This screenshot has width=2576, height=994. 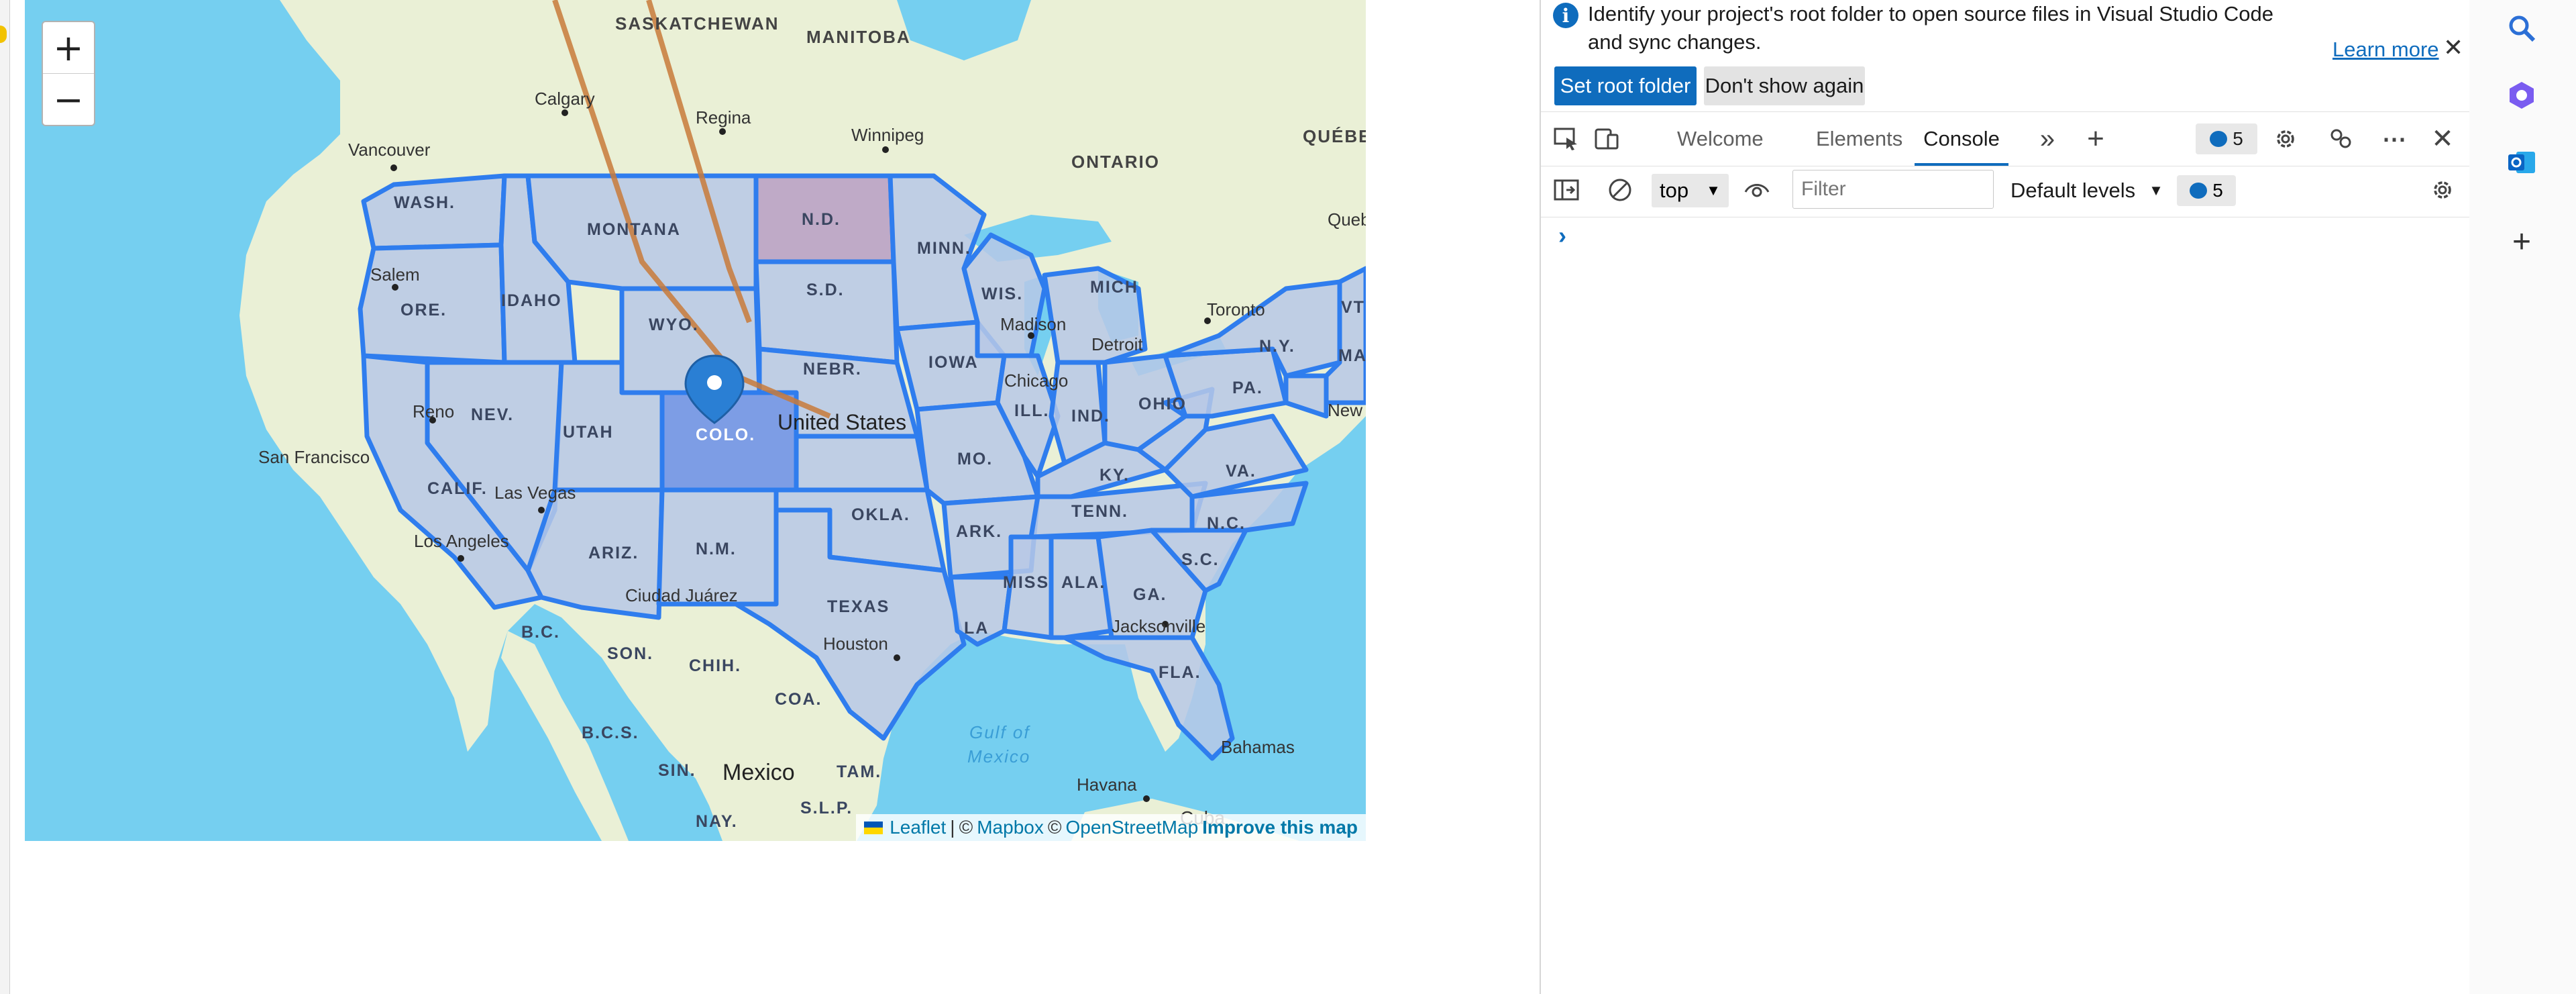 I want to click on issues-count: 5, so click(x=2238, y=138).